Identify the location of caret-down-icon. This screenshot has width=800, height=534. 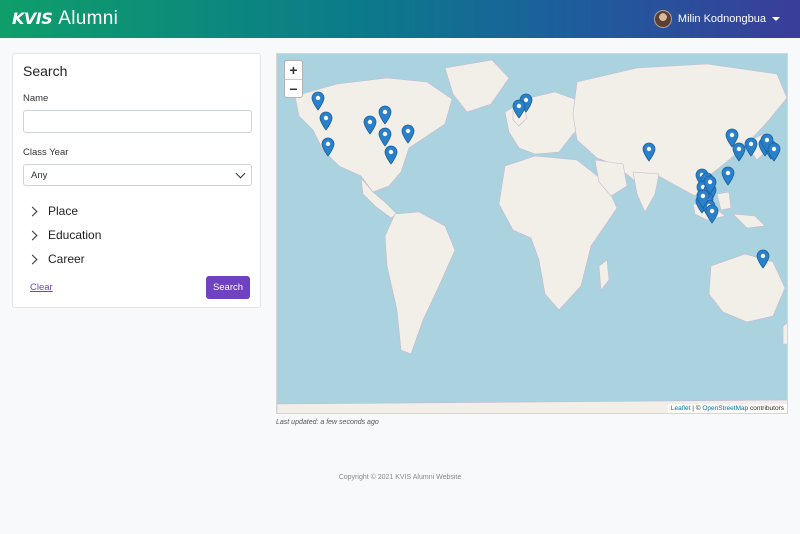
(776, 19).